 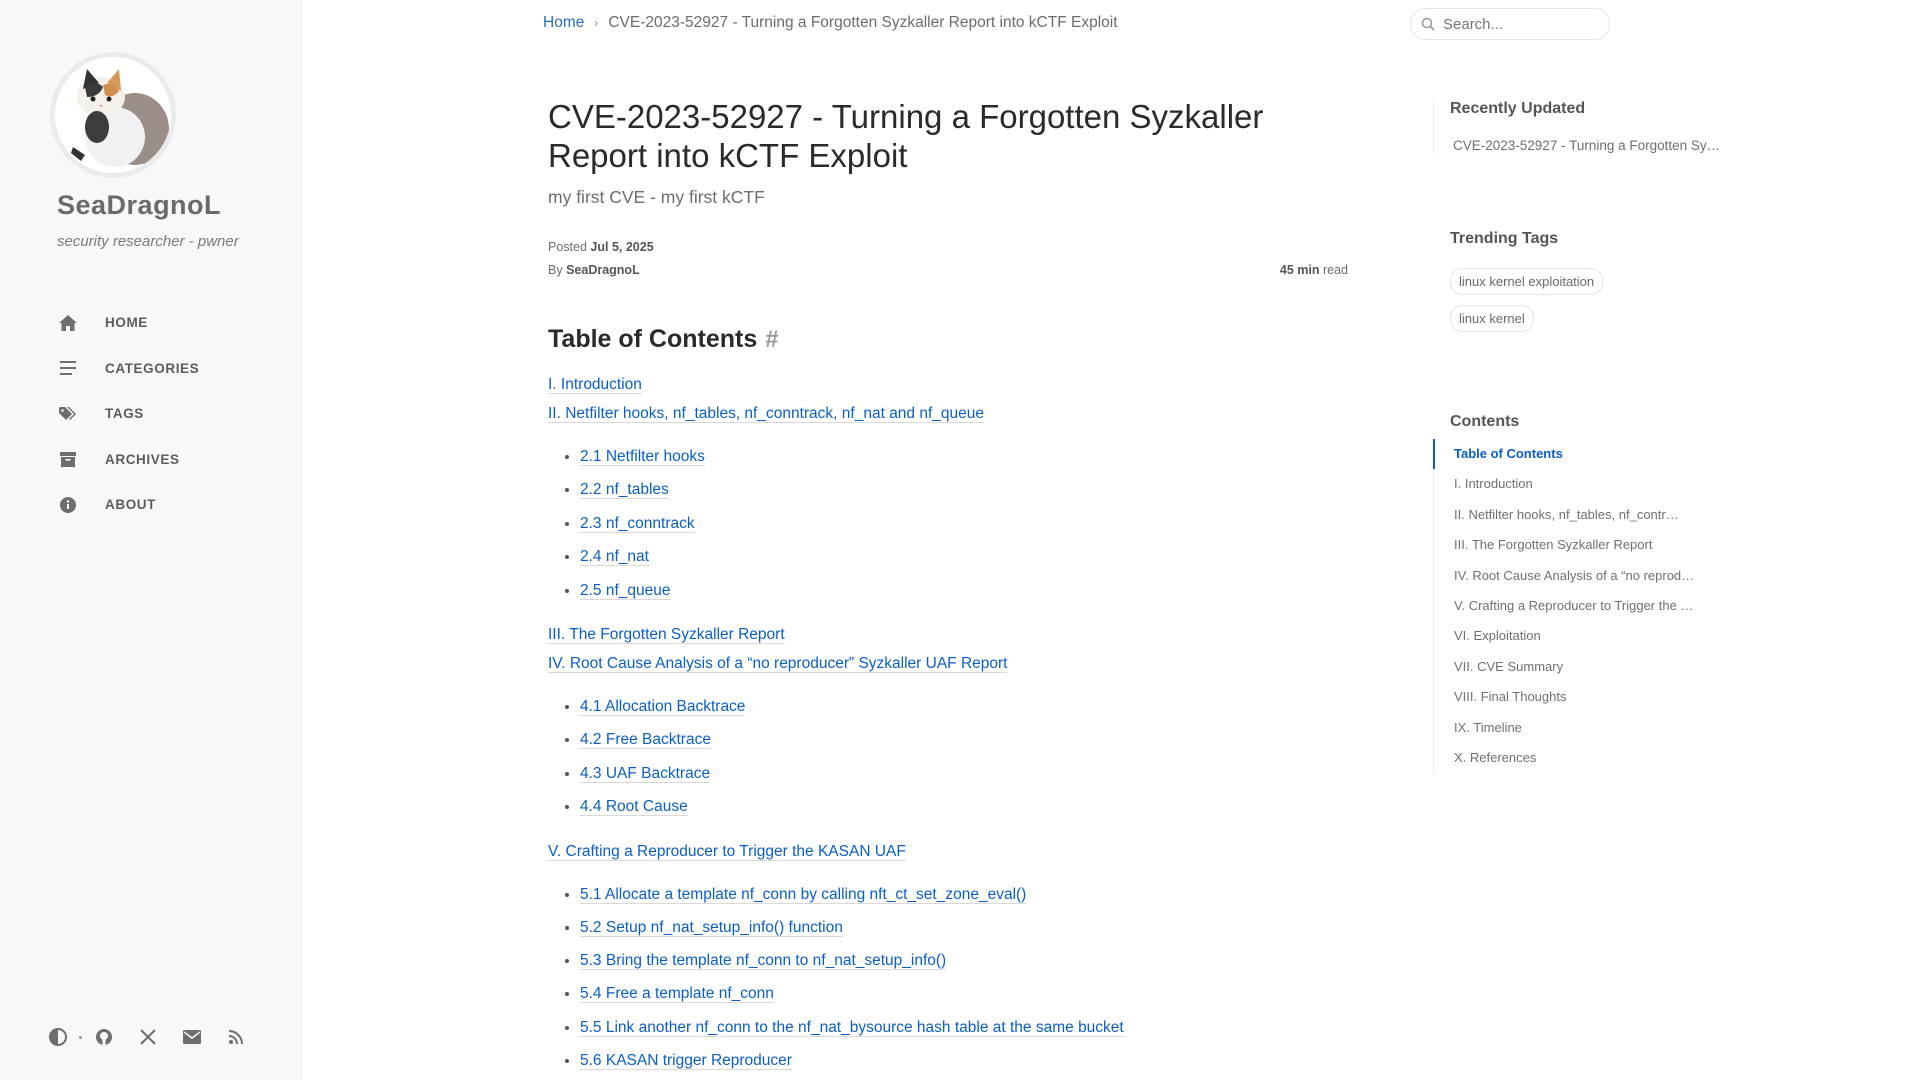 What do you see at coordinates (563, 23) in the screenshot?
I see `breadcrumb-home-link: Home` at bounding box center [563, 23].